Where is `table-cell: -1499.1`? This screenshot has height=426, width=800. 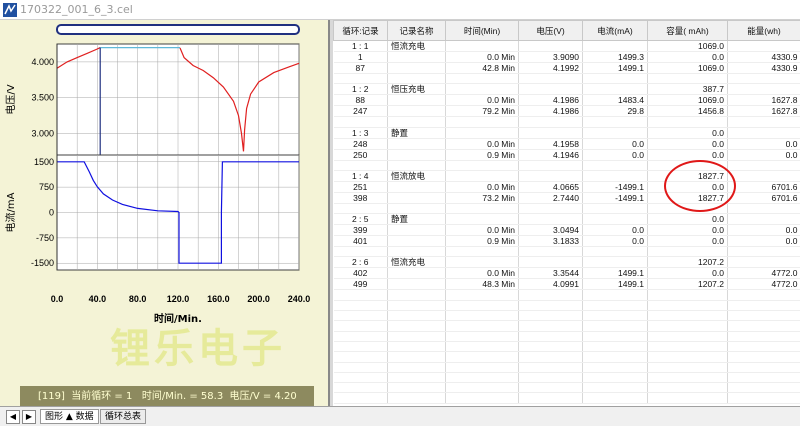 table-cell: -1499.1 is located at coordinates (615, 187).